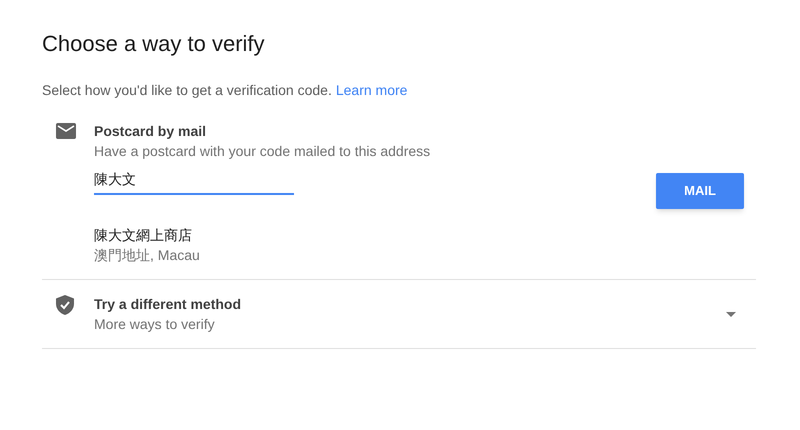 This screenshot has height=430, width=800. Describe the element at coordinates (731, 314) in the screenshot. I see `caret-icon` at that location.